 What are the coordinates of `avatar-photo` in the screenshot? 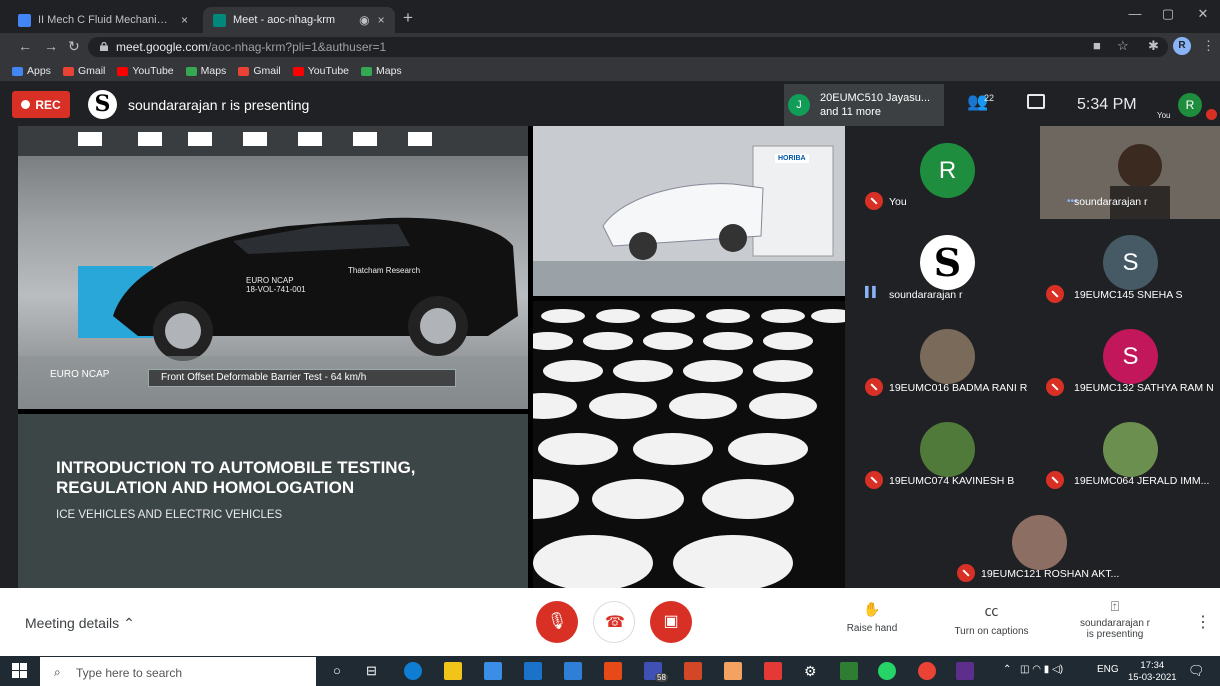 It's located at (1130, 449).